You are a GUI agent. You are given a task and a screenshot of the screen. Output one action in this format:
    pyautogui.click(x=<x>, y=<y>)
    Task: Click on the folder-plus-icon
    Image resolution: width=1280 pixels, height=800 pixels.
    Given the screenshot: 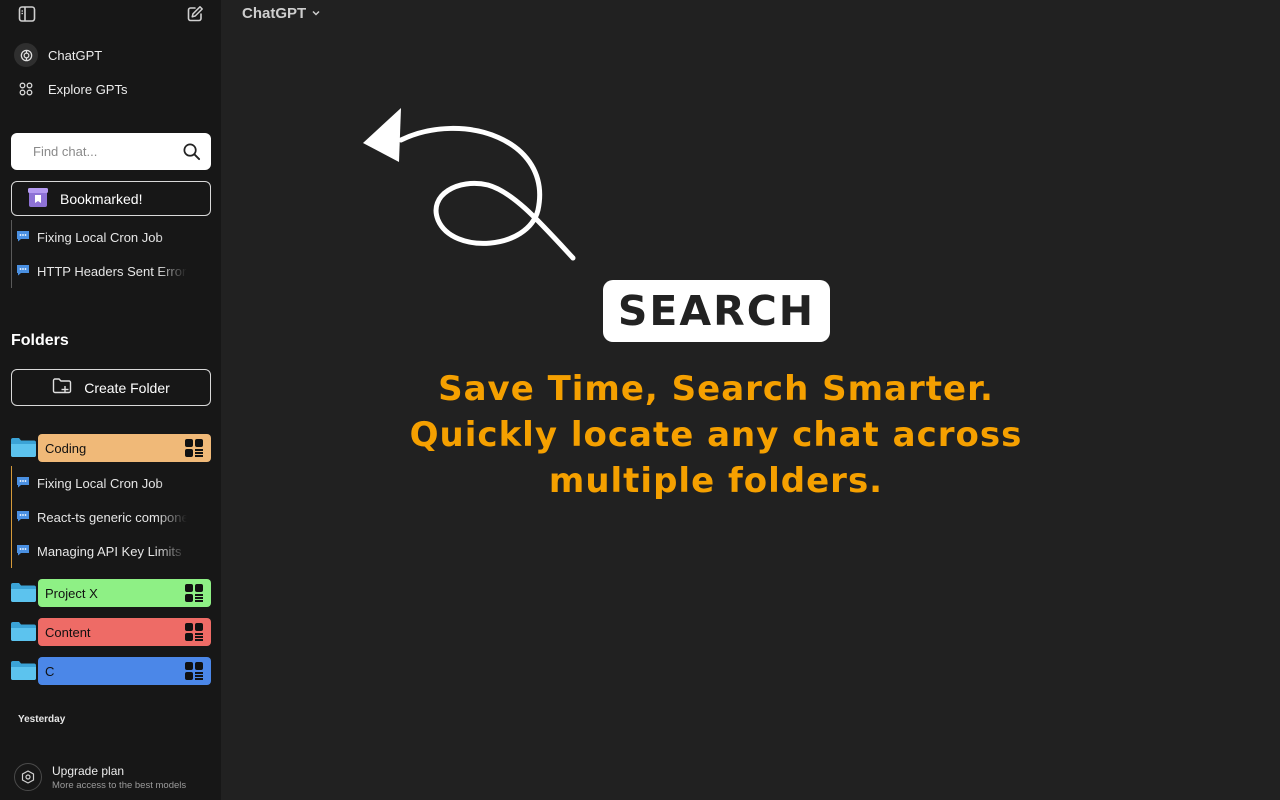 What is the action you would take?
    pyautogui.click(x=62, y=387)
    